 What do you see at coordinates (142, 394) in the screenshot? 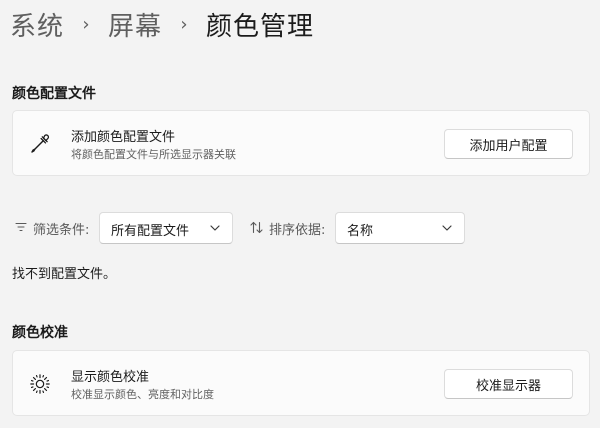
I see `display-calibration-description: 校准显示颜色、亮度和对比度` at bounding box center [142, 394].